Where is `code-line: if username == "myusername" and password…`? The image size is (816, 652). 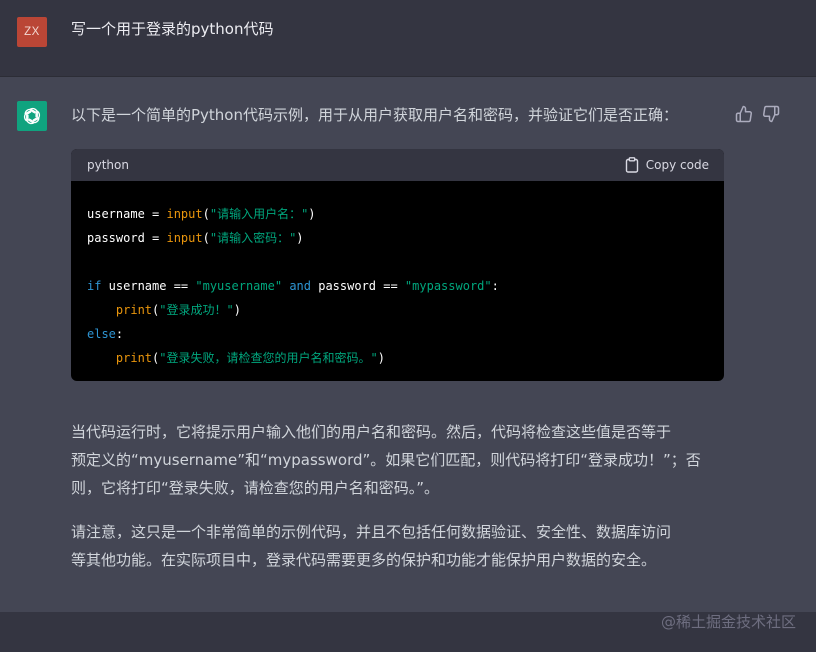 code-line: if username == "myusername" and password… is located at coordinates (293, 286).